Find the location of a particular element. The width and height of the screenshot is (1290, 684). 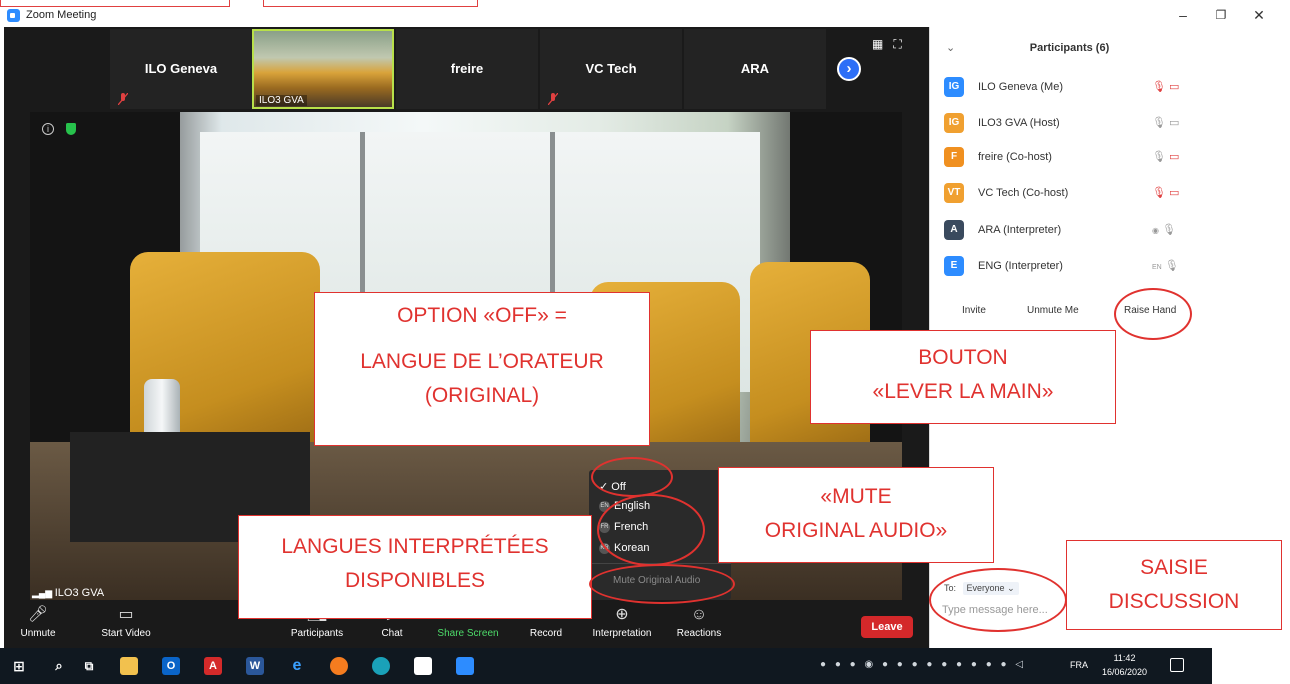

leave-button: Leave is located at coordinates (887, 627).